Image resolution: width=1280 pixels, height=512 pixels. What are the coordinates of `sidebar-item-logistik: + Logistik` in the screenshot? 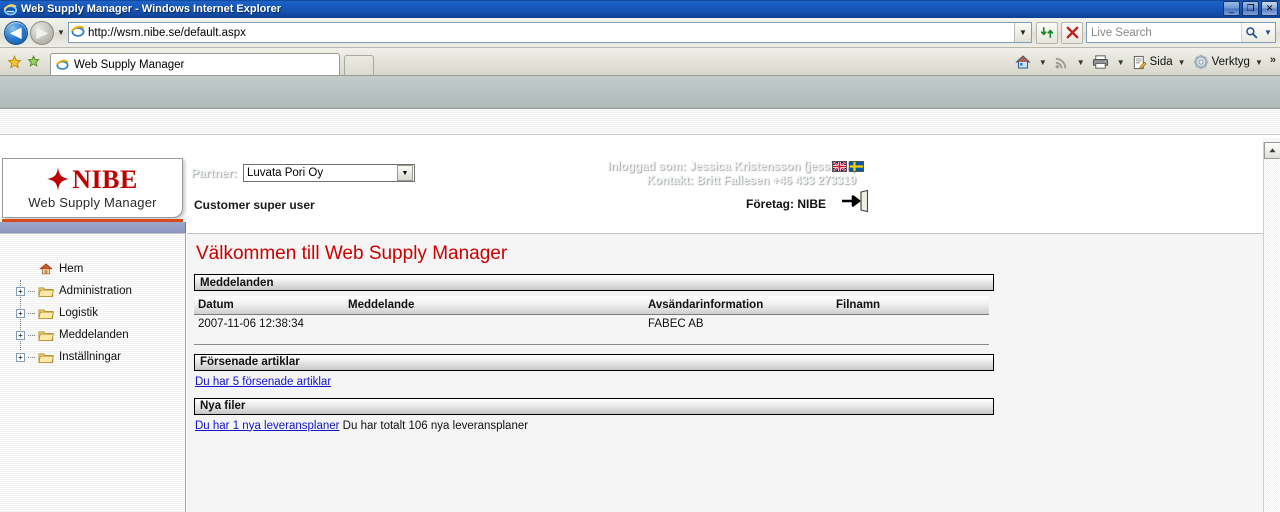 It's located at (100, 313).